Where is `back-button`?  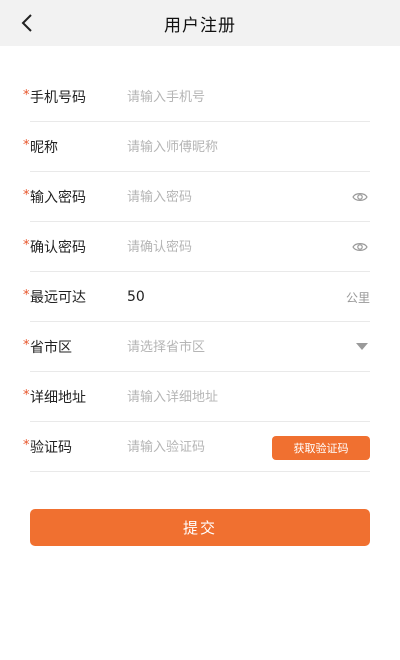 back-button is located at coordinates (27, 23).